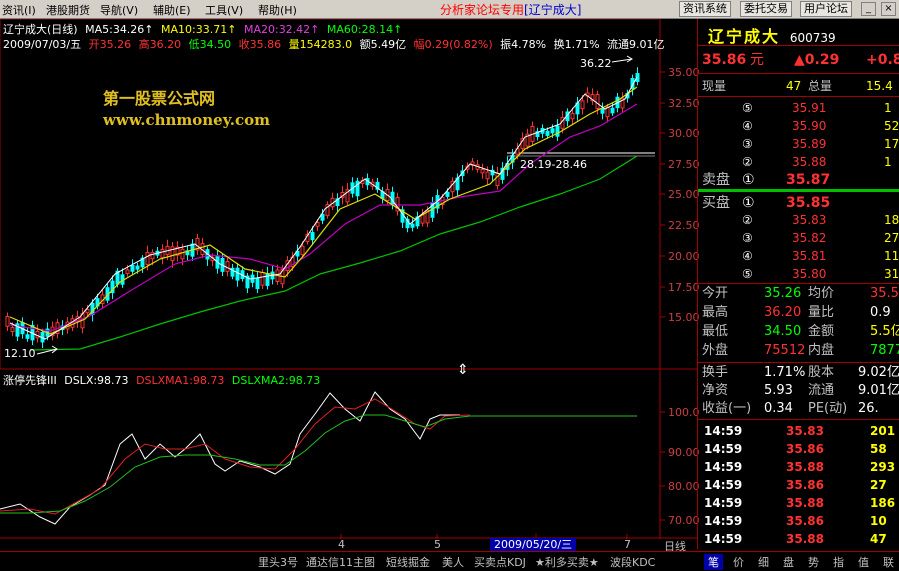  Describe the element at coordinates (798, 162) in the screenshot. I see `sell-order-row: ② 35.88 1` at that location.